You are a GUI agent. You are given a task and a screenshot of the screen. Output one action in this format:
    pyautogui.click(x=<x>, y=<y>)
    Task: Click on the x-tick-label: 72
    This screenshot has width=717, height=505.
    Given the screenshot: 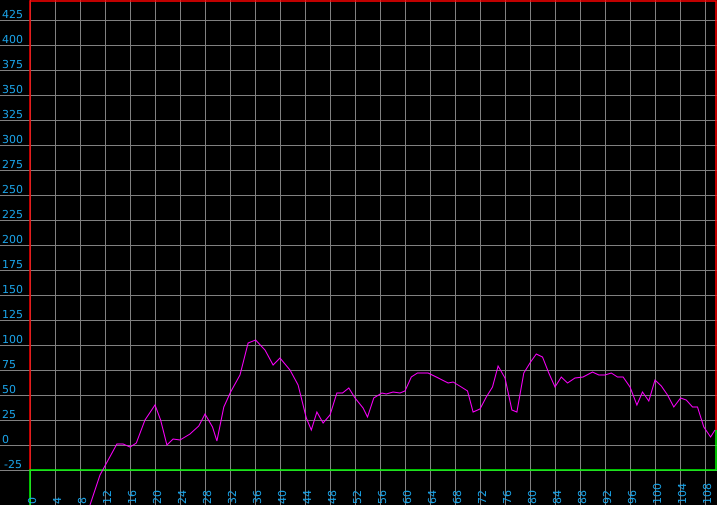 What is the action you would take?
    pyautogui.click(x=482, y=497)
    